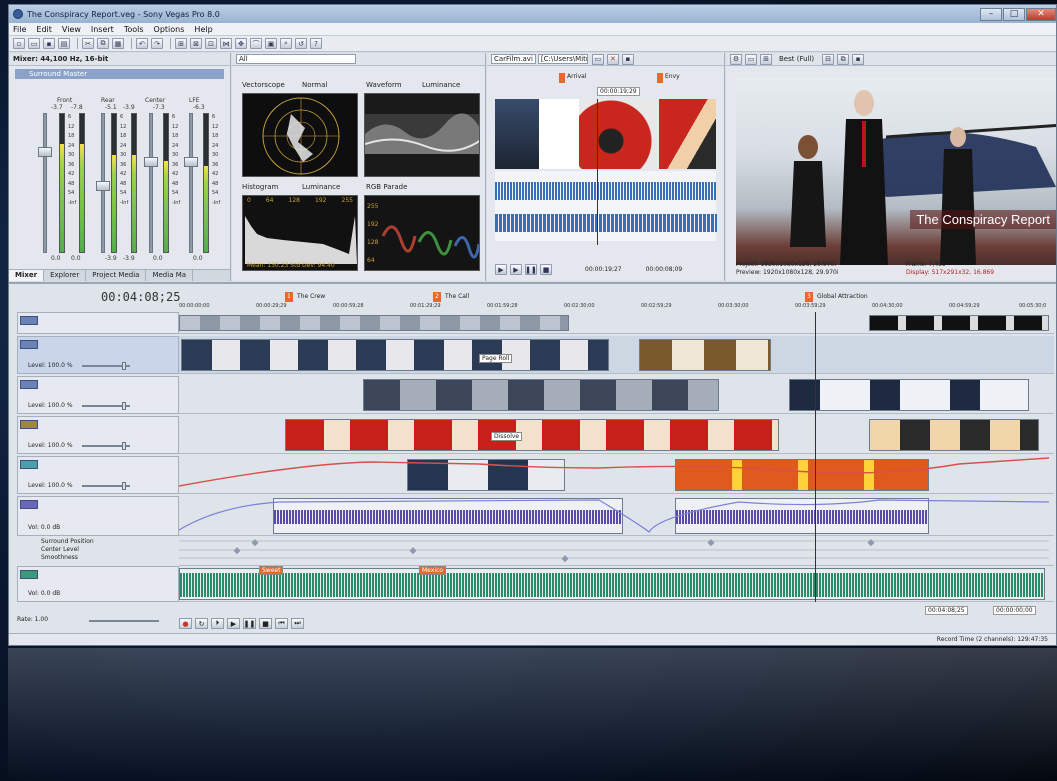 The height and width of the screenshot is (781, 1057). Describe the element at coordinates (305, 297) in the screenshot. I see `timeline-marker: 1 The Crew` at that location.